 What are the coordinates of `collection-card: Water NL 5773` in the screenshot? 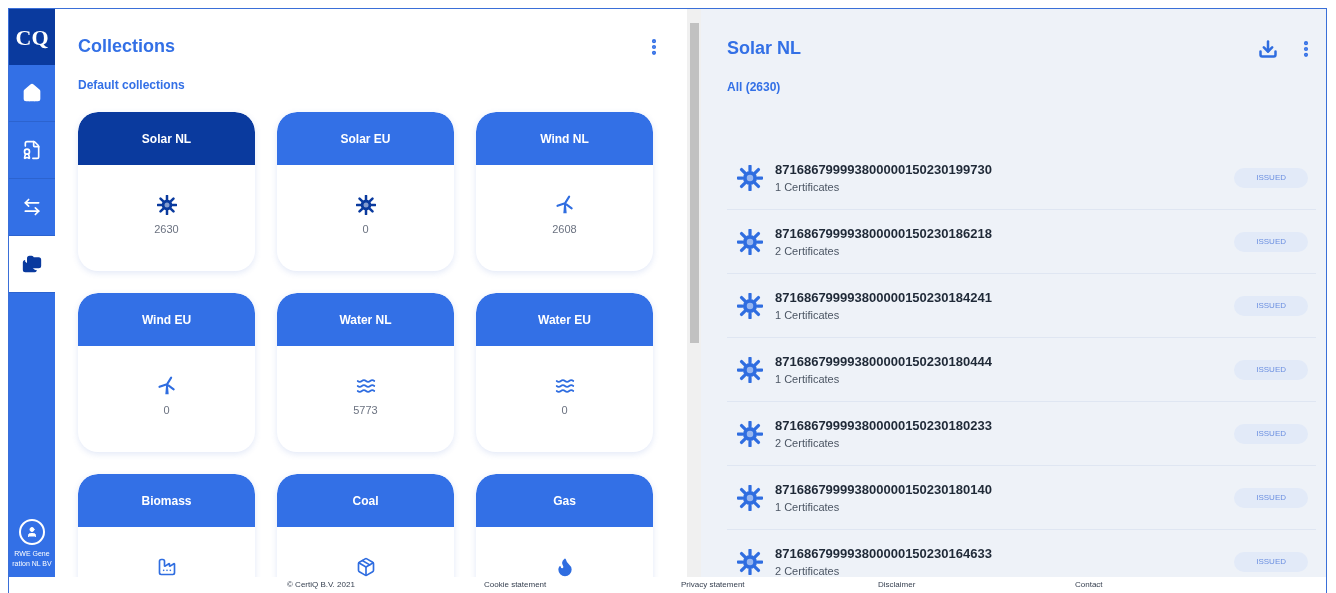 It's located at (365, 372).